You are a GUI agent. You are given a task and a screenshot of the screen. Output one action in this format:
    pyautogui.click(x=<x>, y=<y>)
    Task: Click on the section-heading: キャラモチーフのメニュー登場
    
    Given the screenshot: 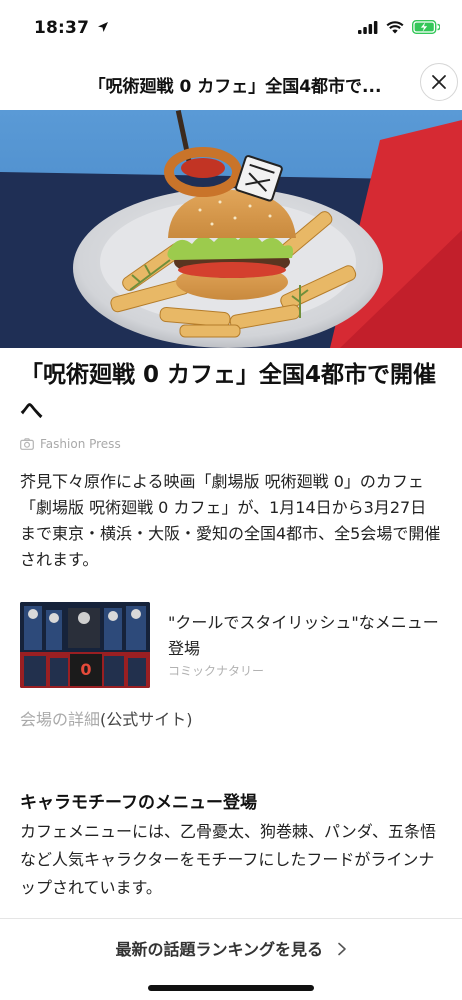 What is the action you would take?
    pyautogui.click(x=138, y=803)
    